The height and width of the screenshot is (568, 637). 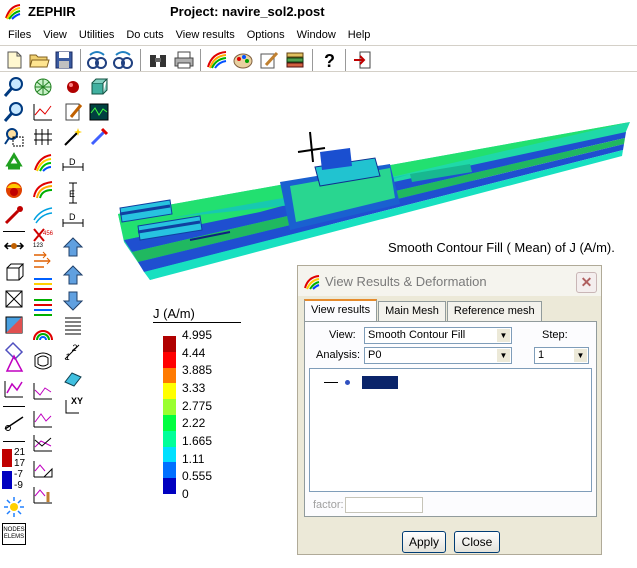 What do you see at coordinates (43, 361) in the screenshot?
I see `deformed-shape-icon` at bounding box center [43, 361].